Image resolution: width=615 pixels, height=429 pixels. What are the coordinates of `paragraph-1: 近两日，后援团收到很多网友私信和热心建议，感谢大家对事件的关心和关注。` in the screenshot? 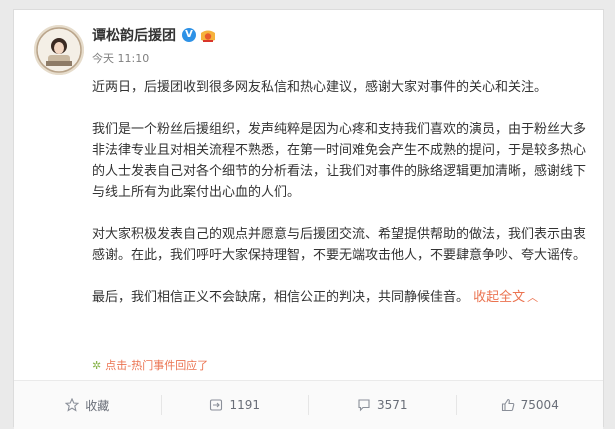 It's located at (320, 87).